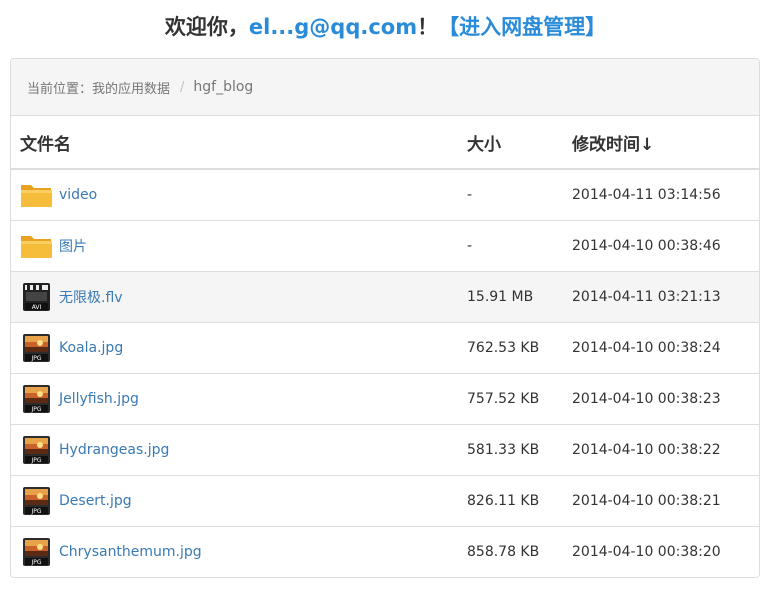 This screenshot has height=602, width=771. Describe the element at coordinates (239, 501) in the screenshot. I see `file-name-cell: JPG Desert.jpg` at that location.